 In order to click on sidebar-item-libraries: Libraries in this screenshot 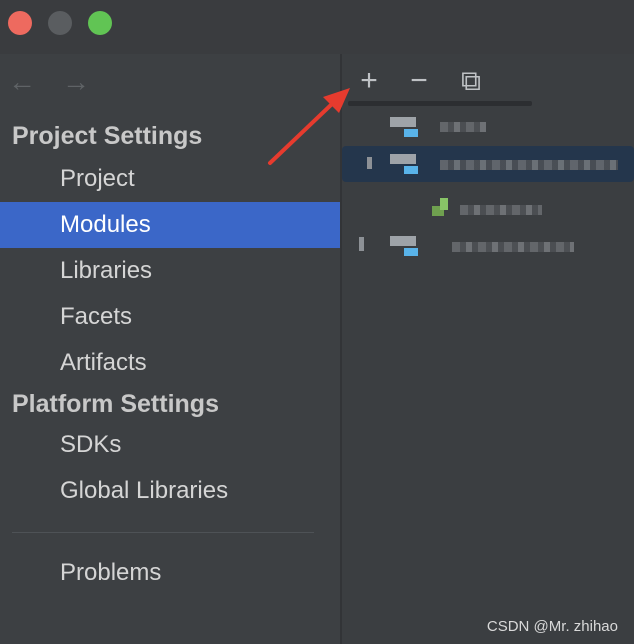, I will do `click(170, 271)`.